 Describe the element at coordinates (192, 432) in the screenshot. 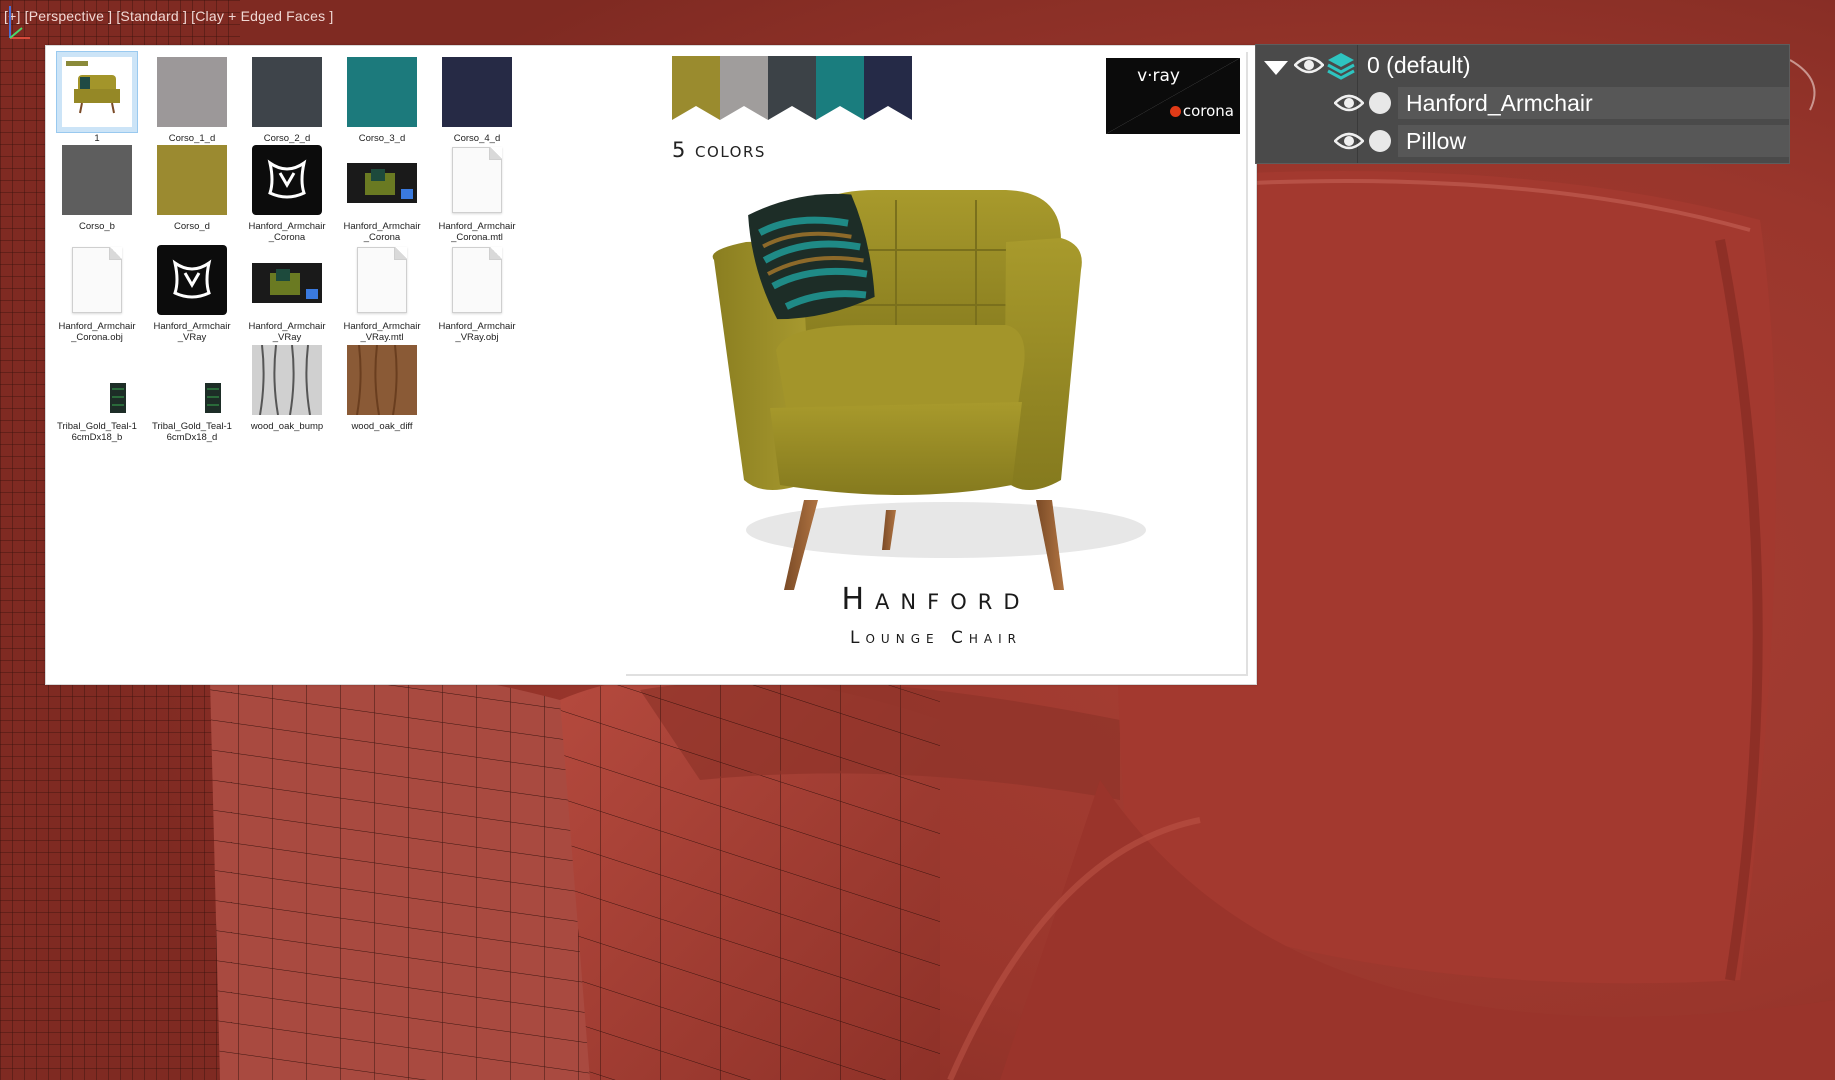

I see `file-name: Tribal_Gold_Teal-16cmDx18_d` at that location.